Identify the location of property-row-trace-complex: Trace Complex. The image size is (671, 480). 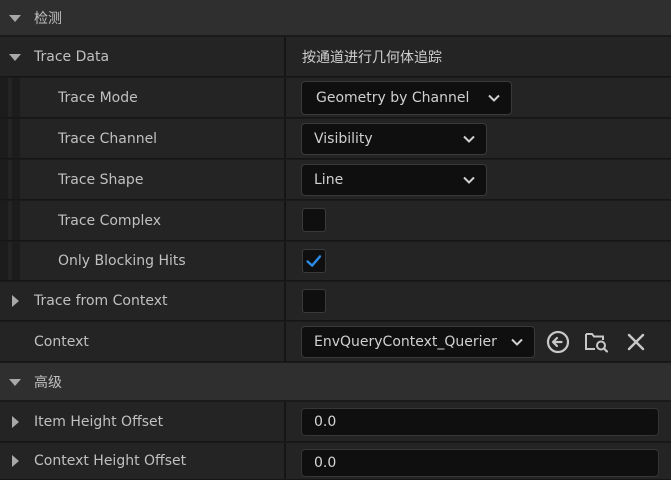
(335, 221).